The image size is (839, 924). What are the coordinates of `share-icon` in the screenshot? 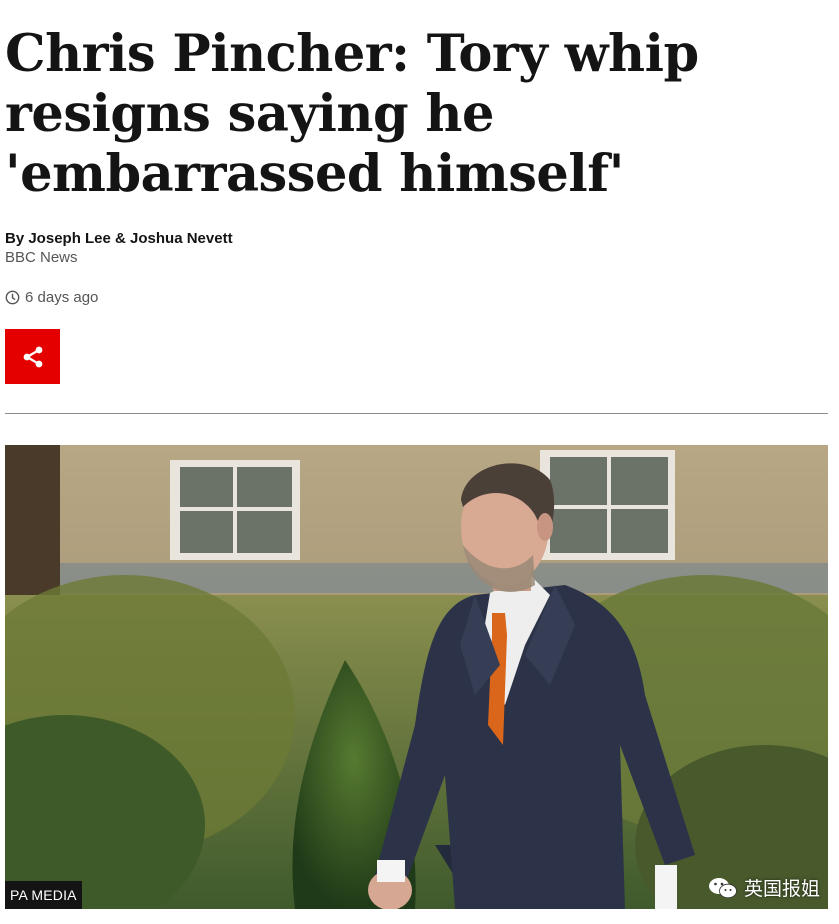 It's located at (32, 356).